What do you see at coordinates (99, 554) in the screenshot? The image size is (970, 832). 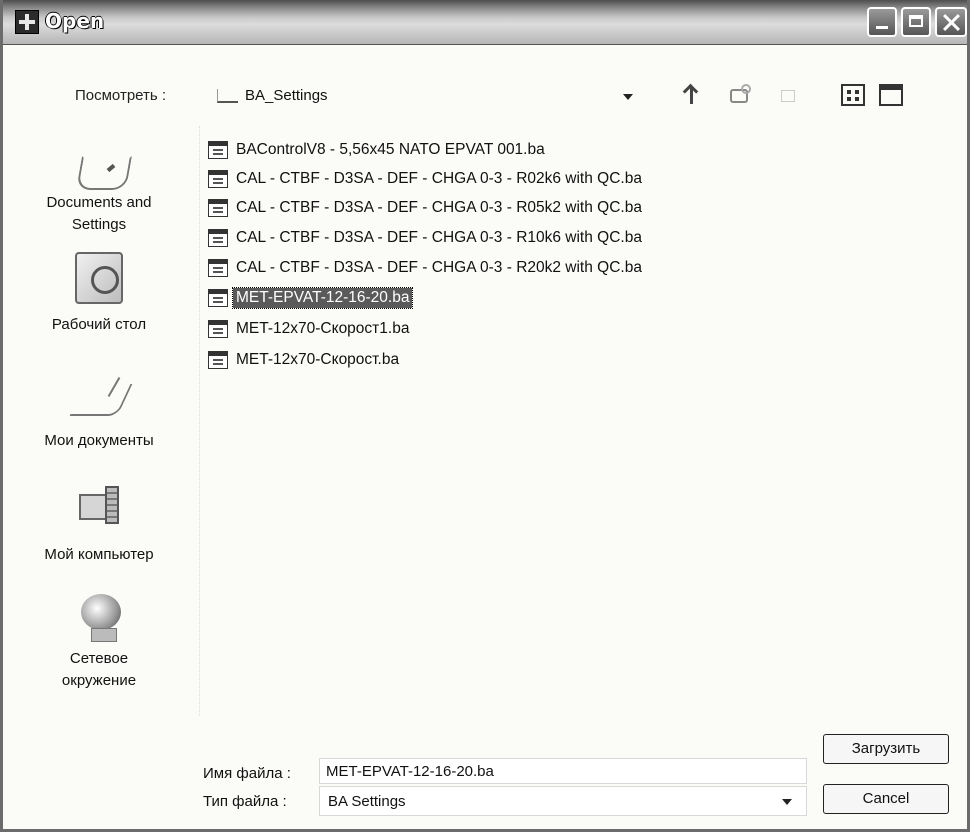 I see `place-label: Мой компьютер` at bounding box center [99, 554].